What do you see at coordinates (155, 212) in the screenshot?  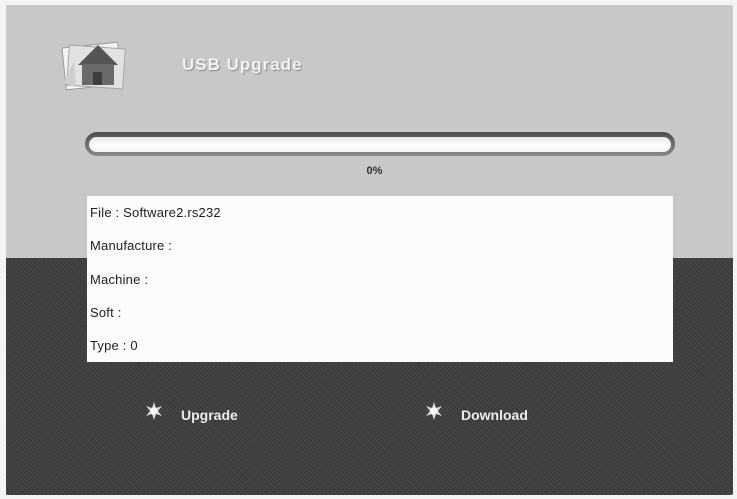 I see `info-file: File : Software2.rs232` at bounding box center [155, 212].